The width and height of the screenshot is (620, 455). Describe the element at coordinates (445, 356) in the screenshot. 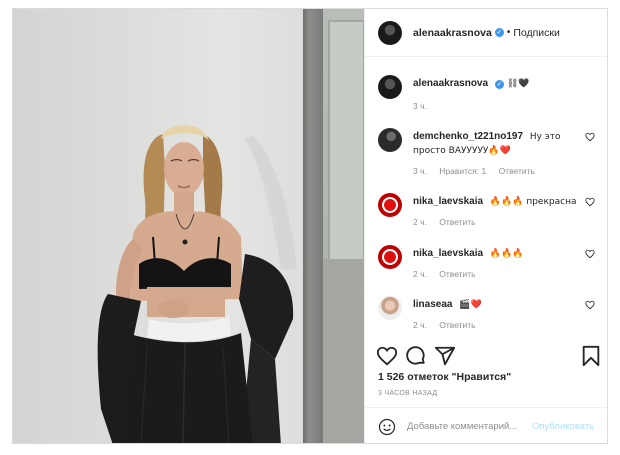

I see `share-icon` at that location.